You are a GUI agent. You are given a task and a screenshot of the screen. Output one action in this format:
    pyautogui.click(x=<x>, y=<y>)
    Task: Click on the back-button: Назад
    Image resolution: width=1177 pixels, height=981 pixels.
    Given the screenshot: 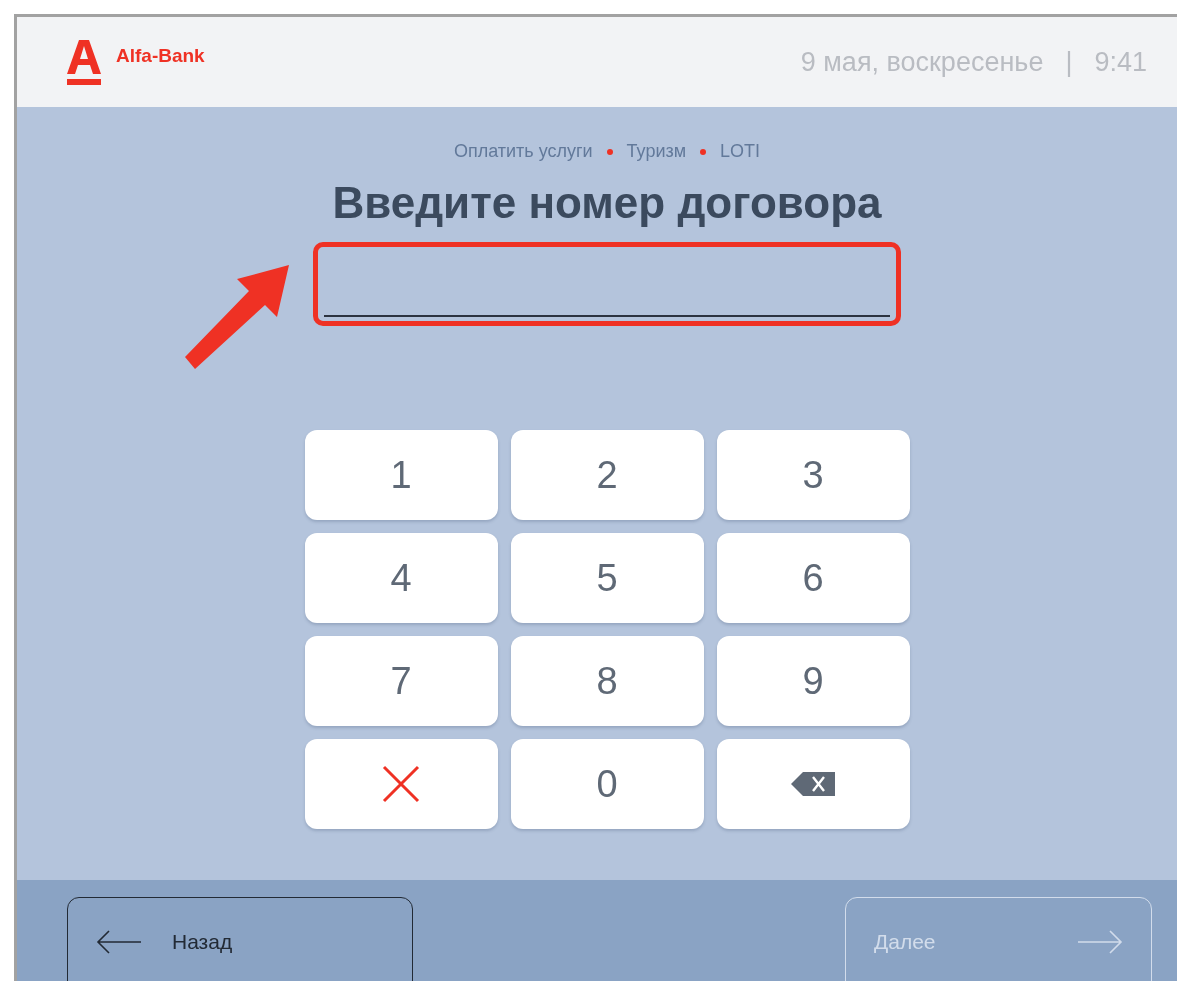 What is the action you would take?
    pyautogui.click(x=240, y=939)
    